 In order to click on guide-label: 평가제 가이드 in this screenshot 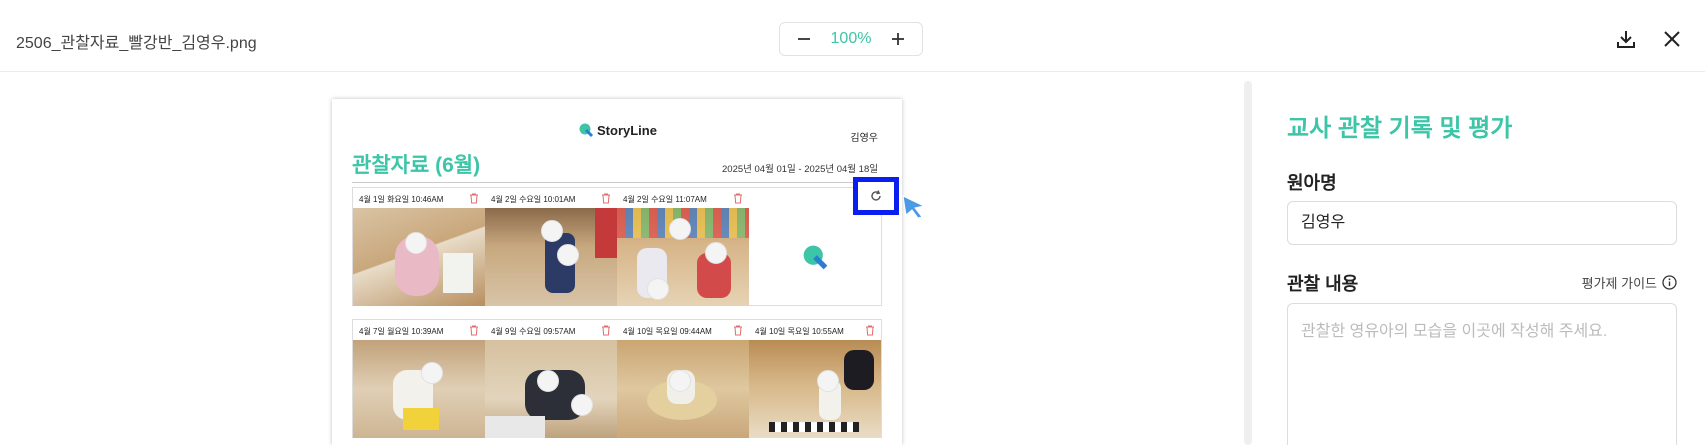, I will do `click(1619, 283)`.